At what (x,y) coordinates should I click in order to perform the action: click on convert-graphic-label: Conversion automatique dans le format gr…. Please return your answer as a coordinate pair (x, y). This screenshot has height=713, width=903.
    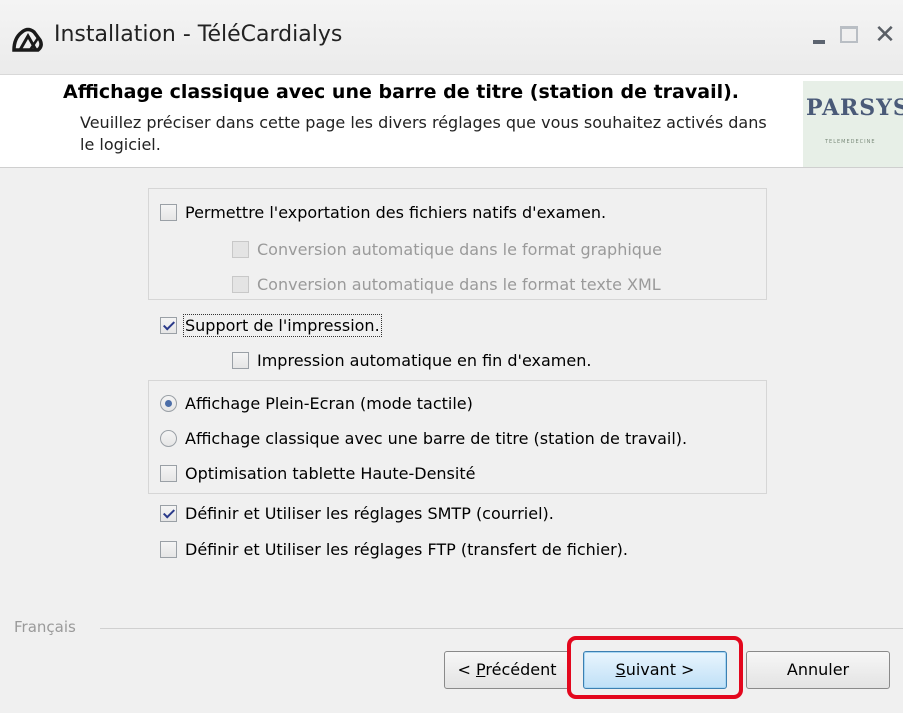
    Looking at the image, I should click on (459, 249).